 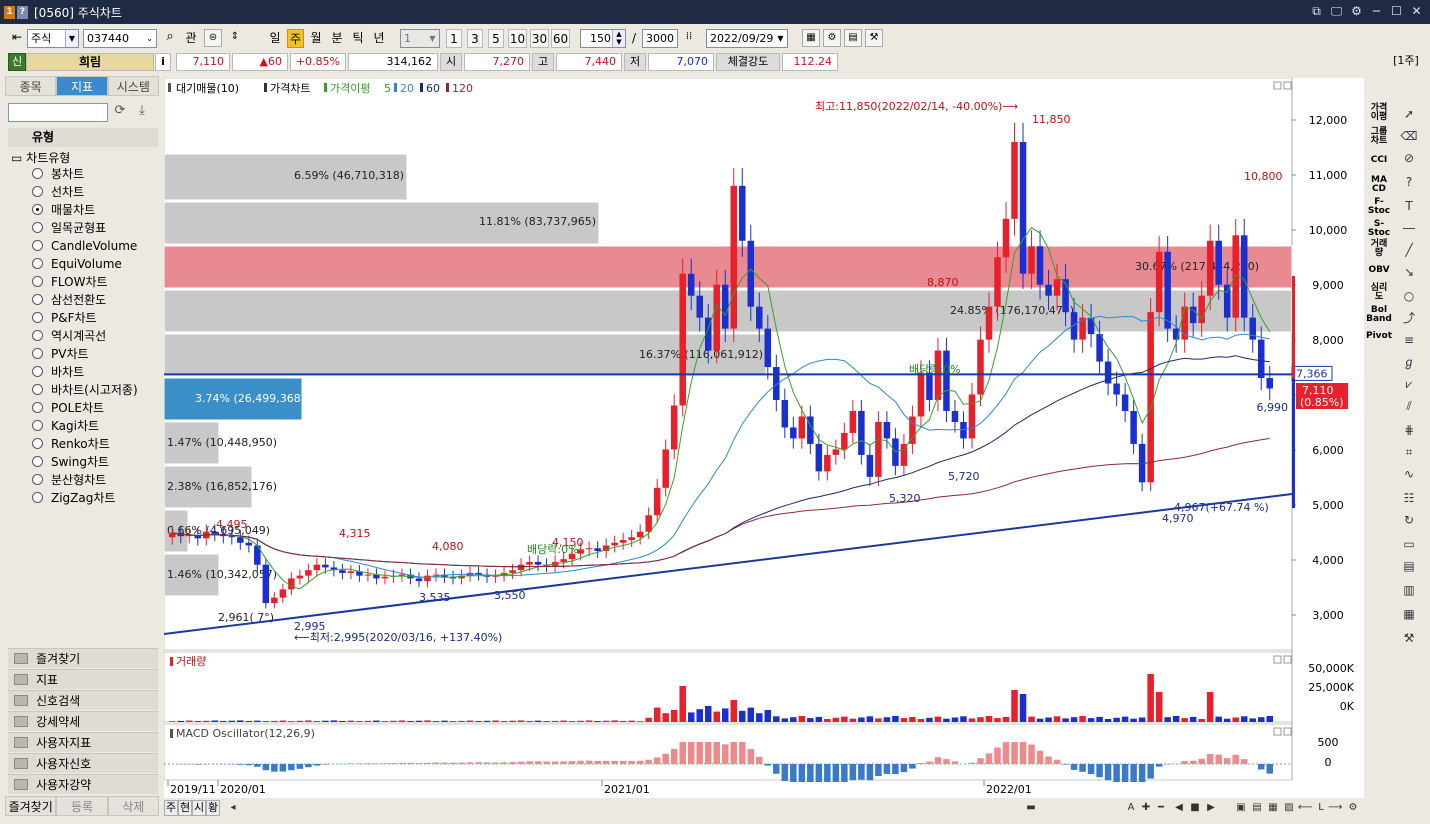 I want to click on tab-indicator: 지표, so click(x=82, y=86).